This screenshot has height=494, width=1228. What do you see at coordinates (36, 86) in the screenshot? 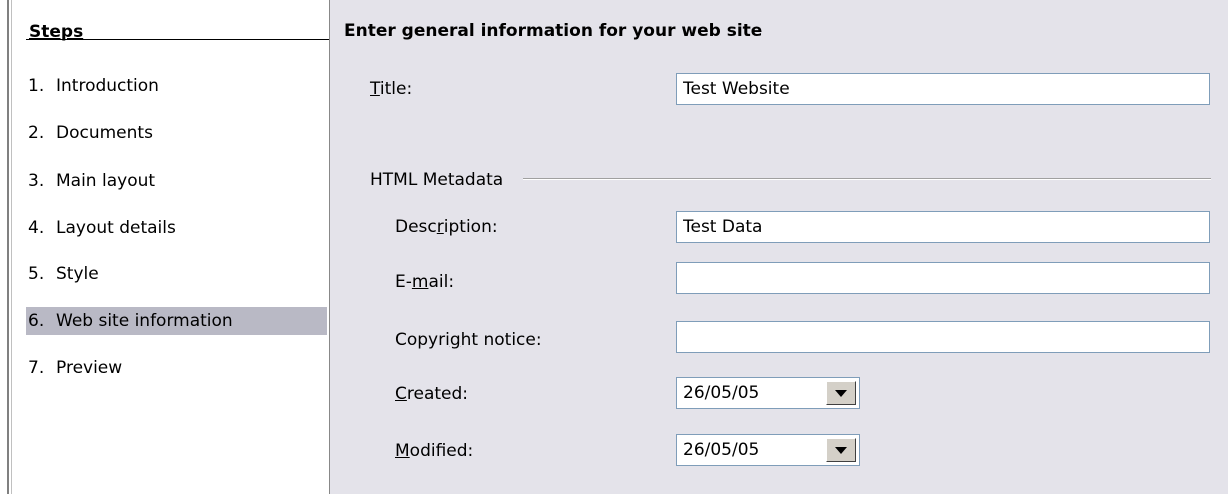
I see `step-number: 1.` at bounding box center [36, 86].